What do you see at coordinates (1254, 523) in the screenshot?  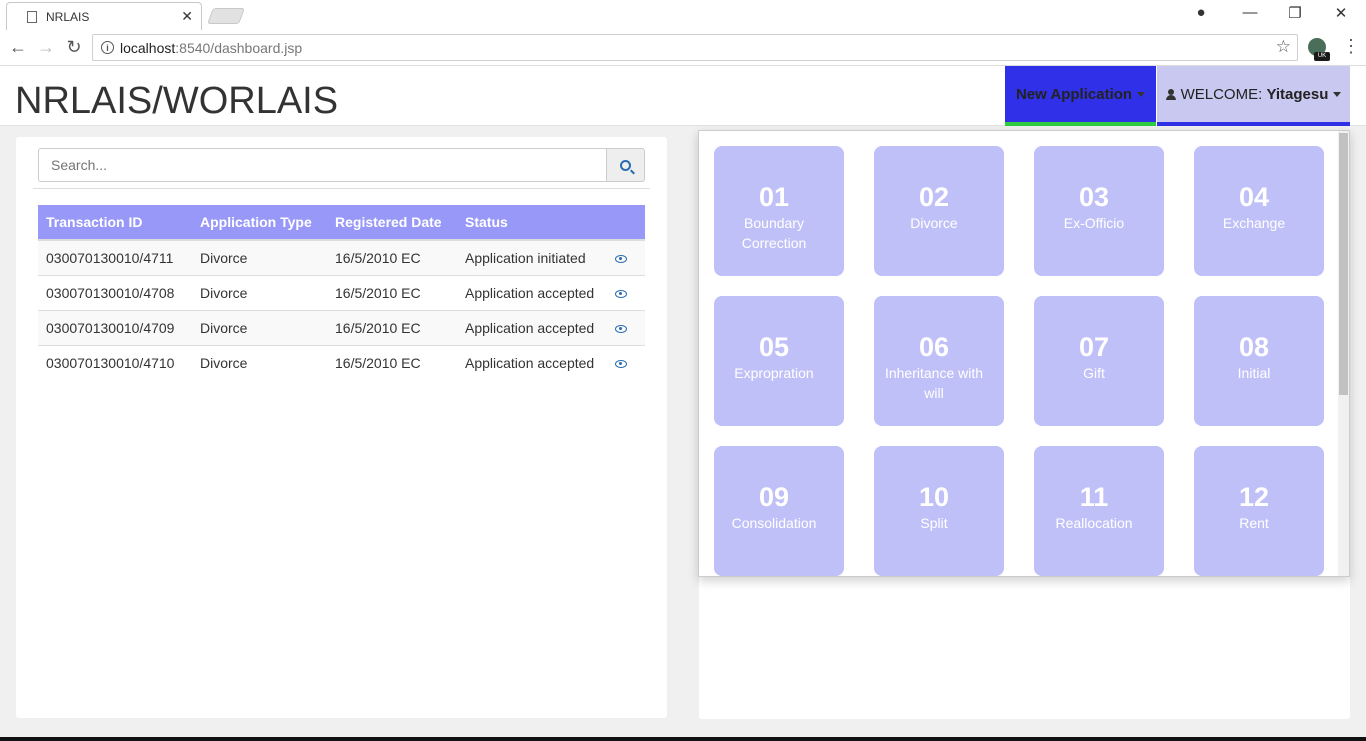 I see `tile-label: Rent` at bounding box center [1254, 523].